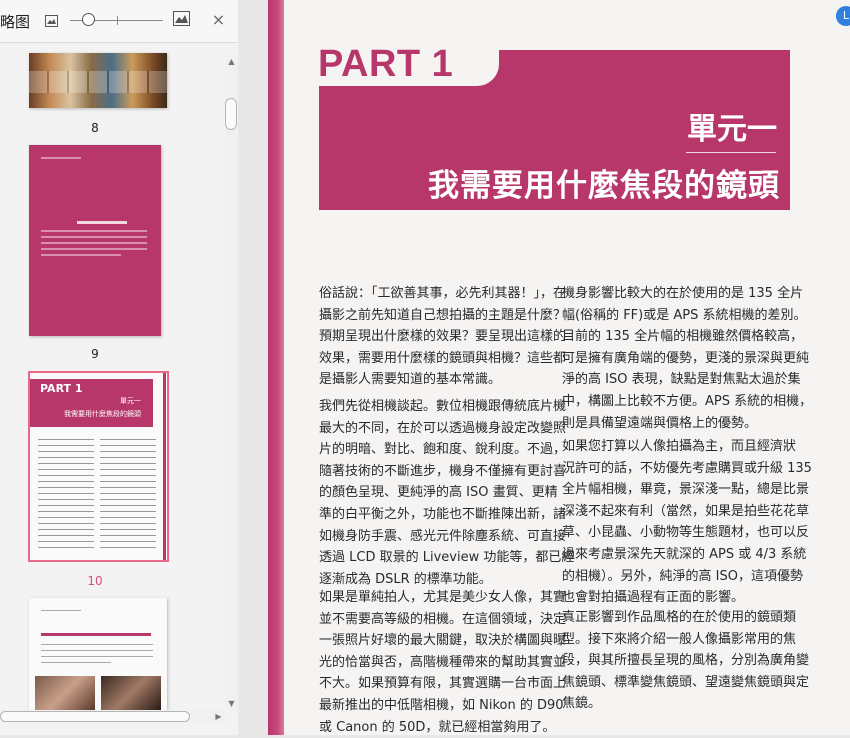  I want to click on text-line: 目前的 135 全片幅的相機雖然價格較高，, so click(683, 337).